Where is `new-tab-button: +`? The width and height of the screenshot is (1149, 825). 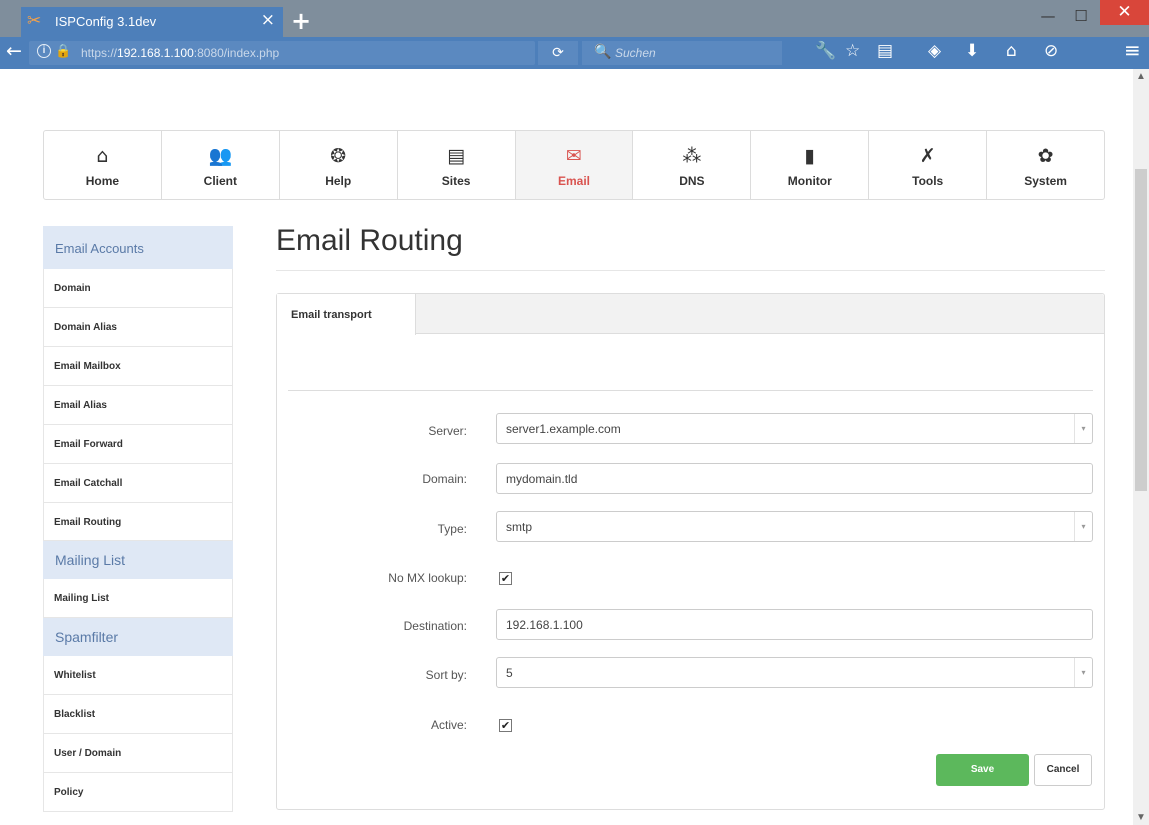
new-tab-button: + is located at coordinates (301, 21).